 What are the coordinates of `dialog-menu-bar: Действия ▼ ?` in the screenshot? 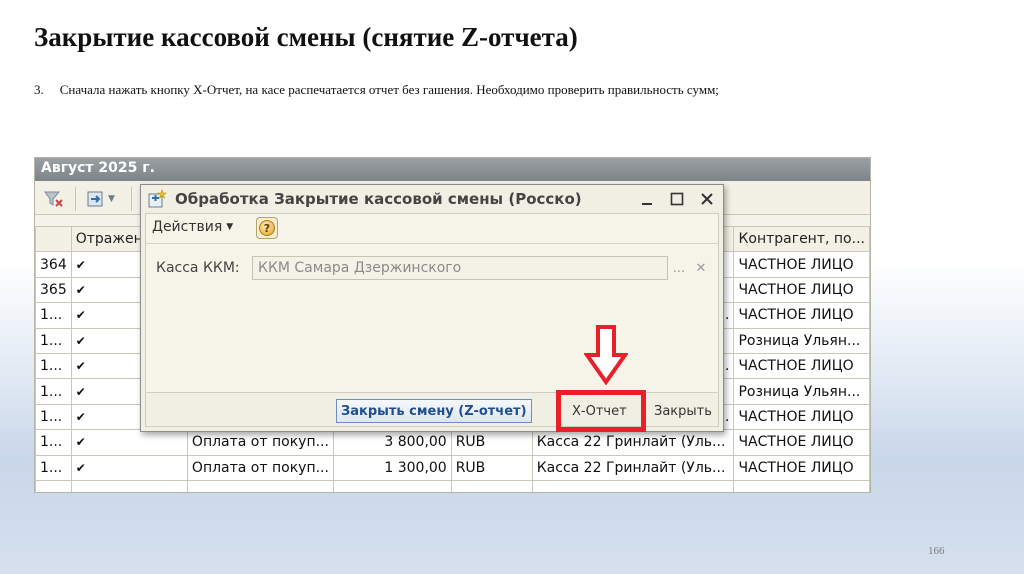 It's located at (432, 229).